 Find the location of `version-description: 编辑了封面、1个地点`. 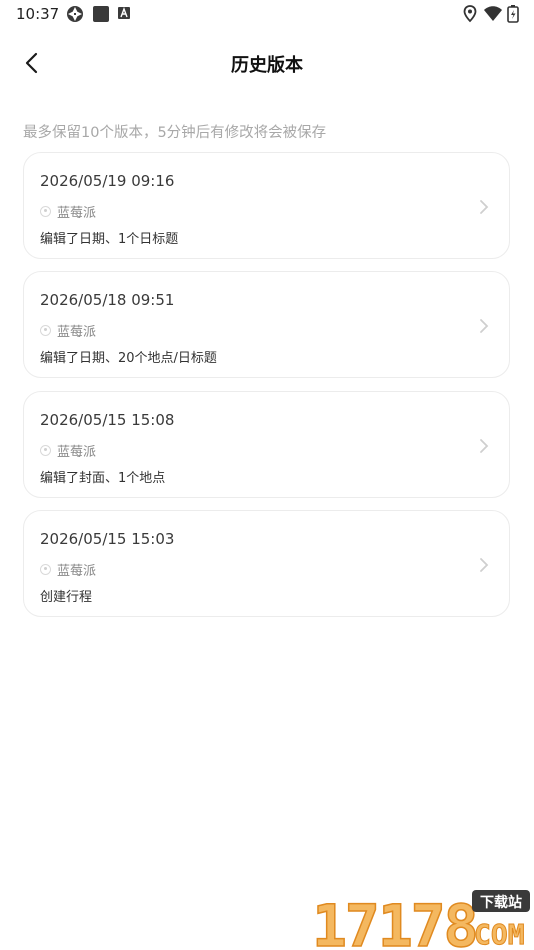

version-description: 编辑了封面、1个地点 is located at coordinates (103, 478).